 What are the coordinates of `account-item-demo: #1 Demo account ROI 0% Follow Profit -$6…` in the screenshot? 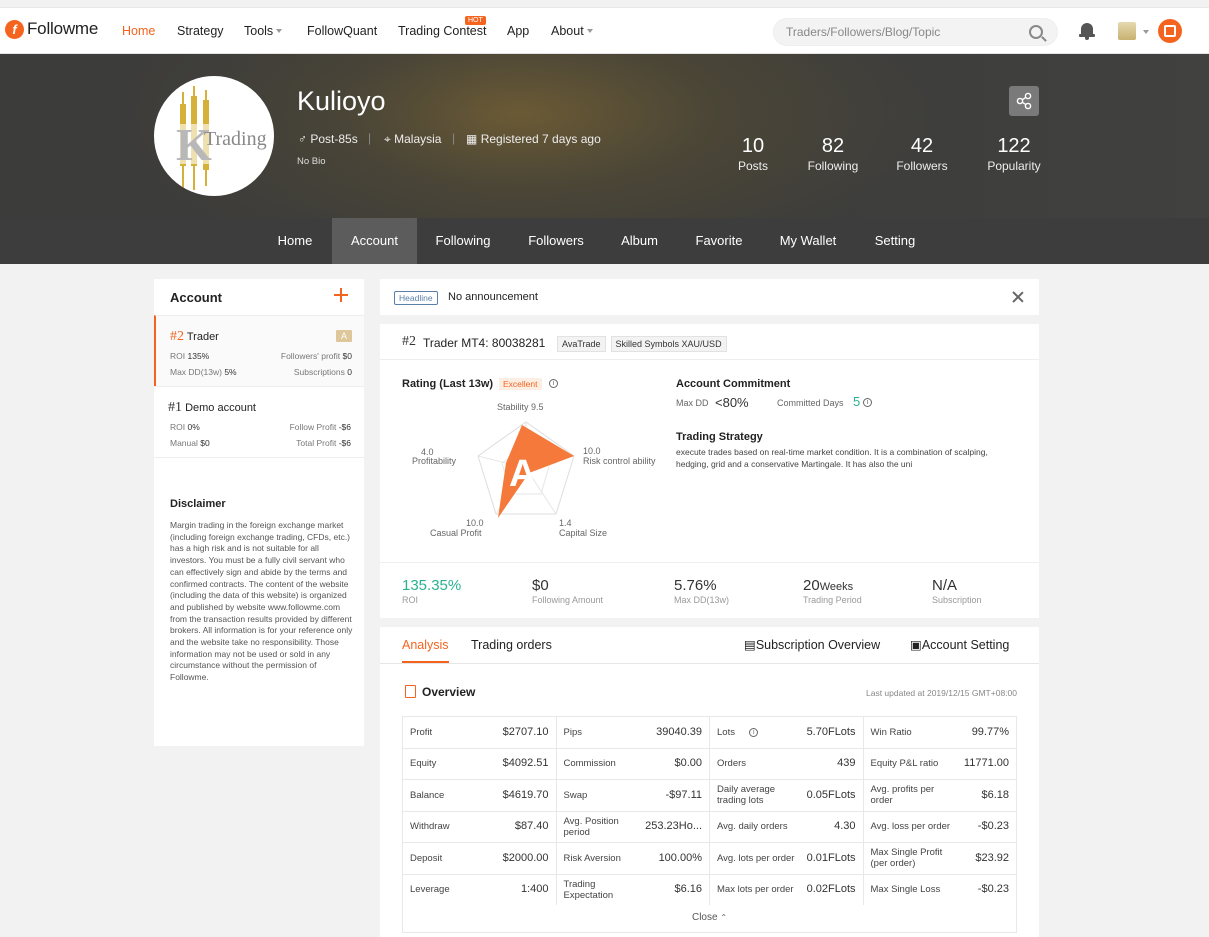 It's located at (259, 421).